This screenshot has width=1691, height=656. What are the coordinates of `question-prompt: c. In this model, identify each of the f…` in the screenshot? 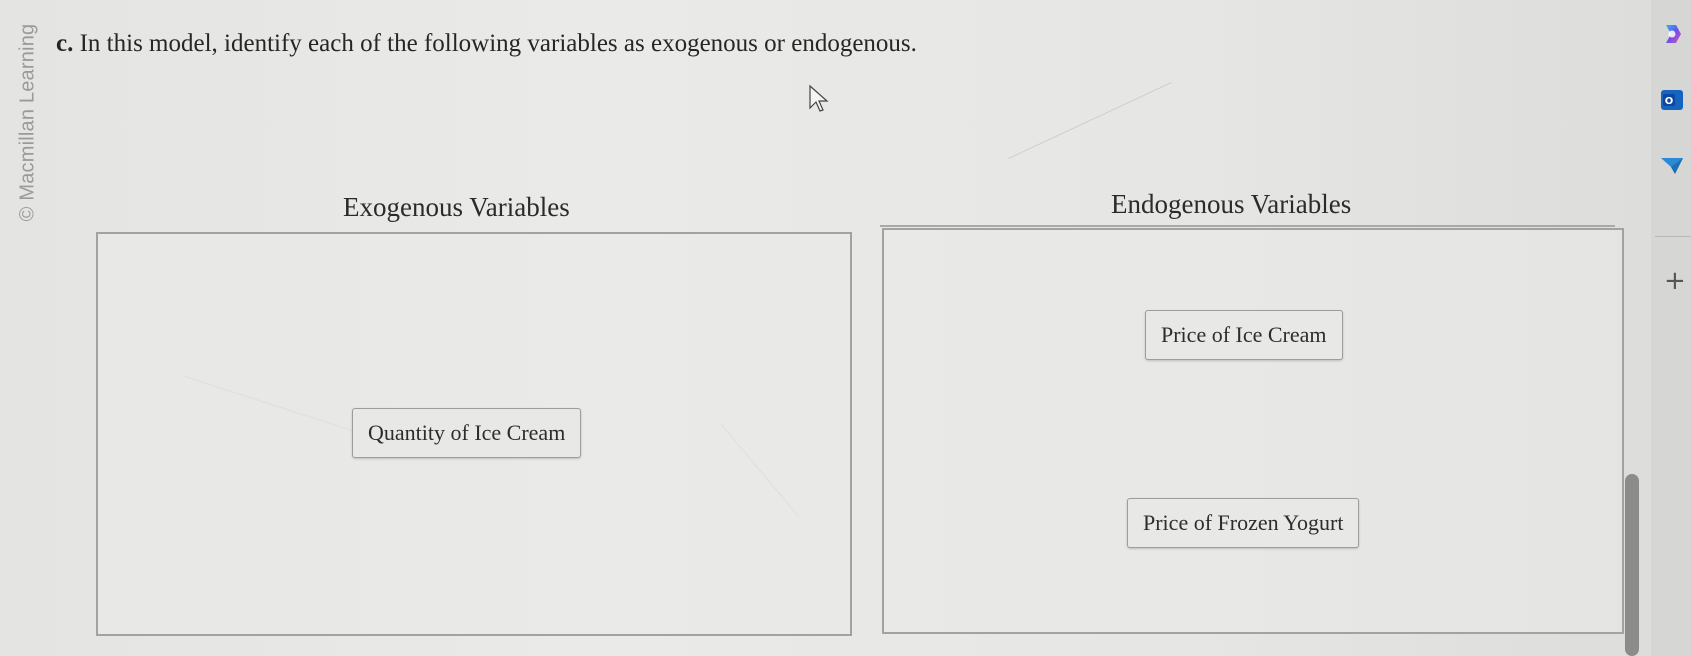 It's located at (486, 44).